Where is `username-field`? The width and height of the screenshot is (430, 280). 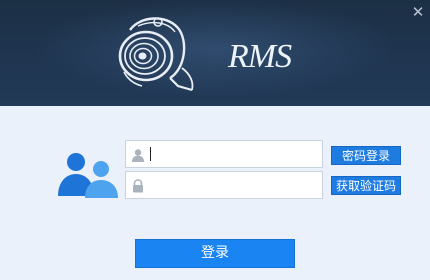 username-field is located at coordinates (224, 154).